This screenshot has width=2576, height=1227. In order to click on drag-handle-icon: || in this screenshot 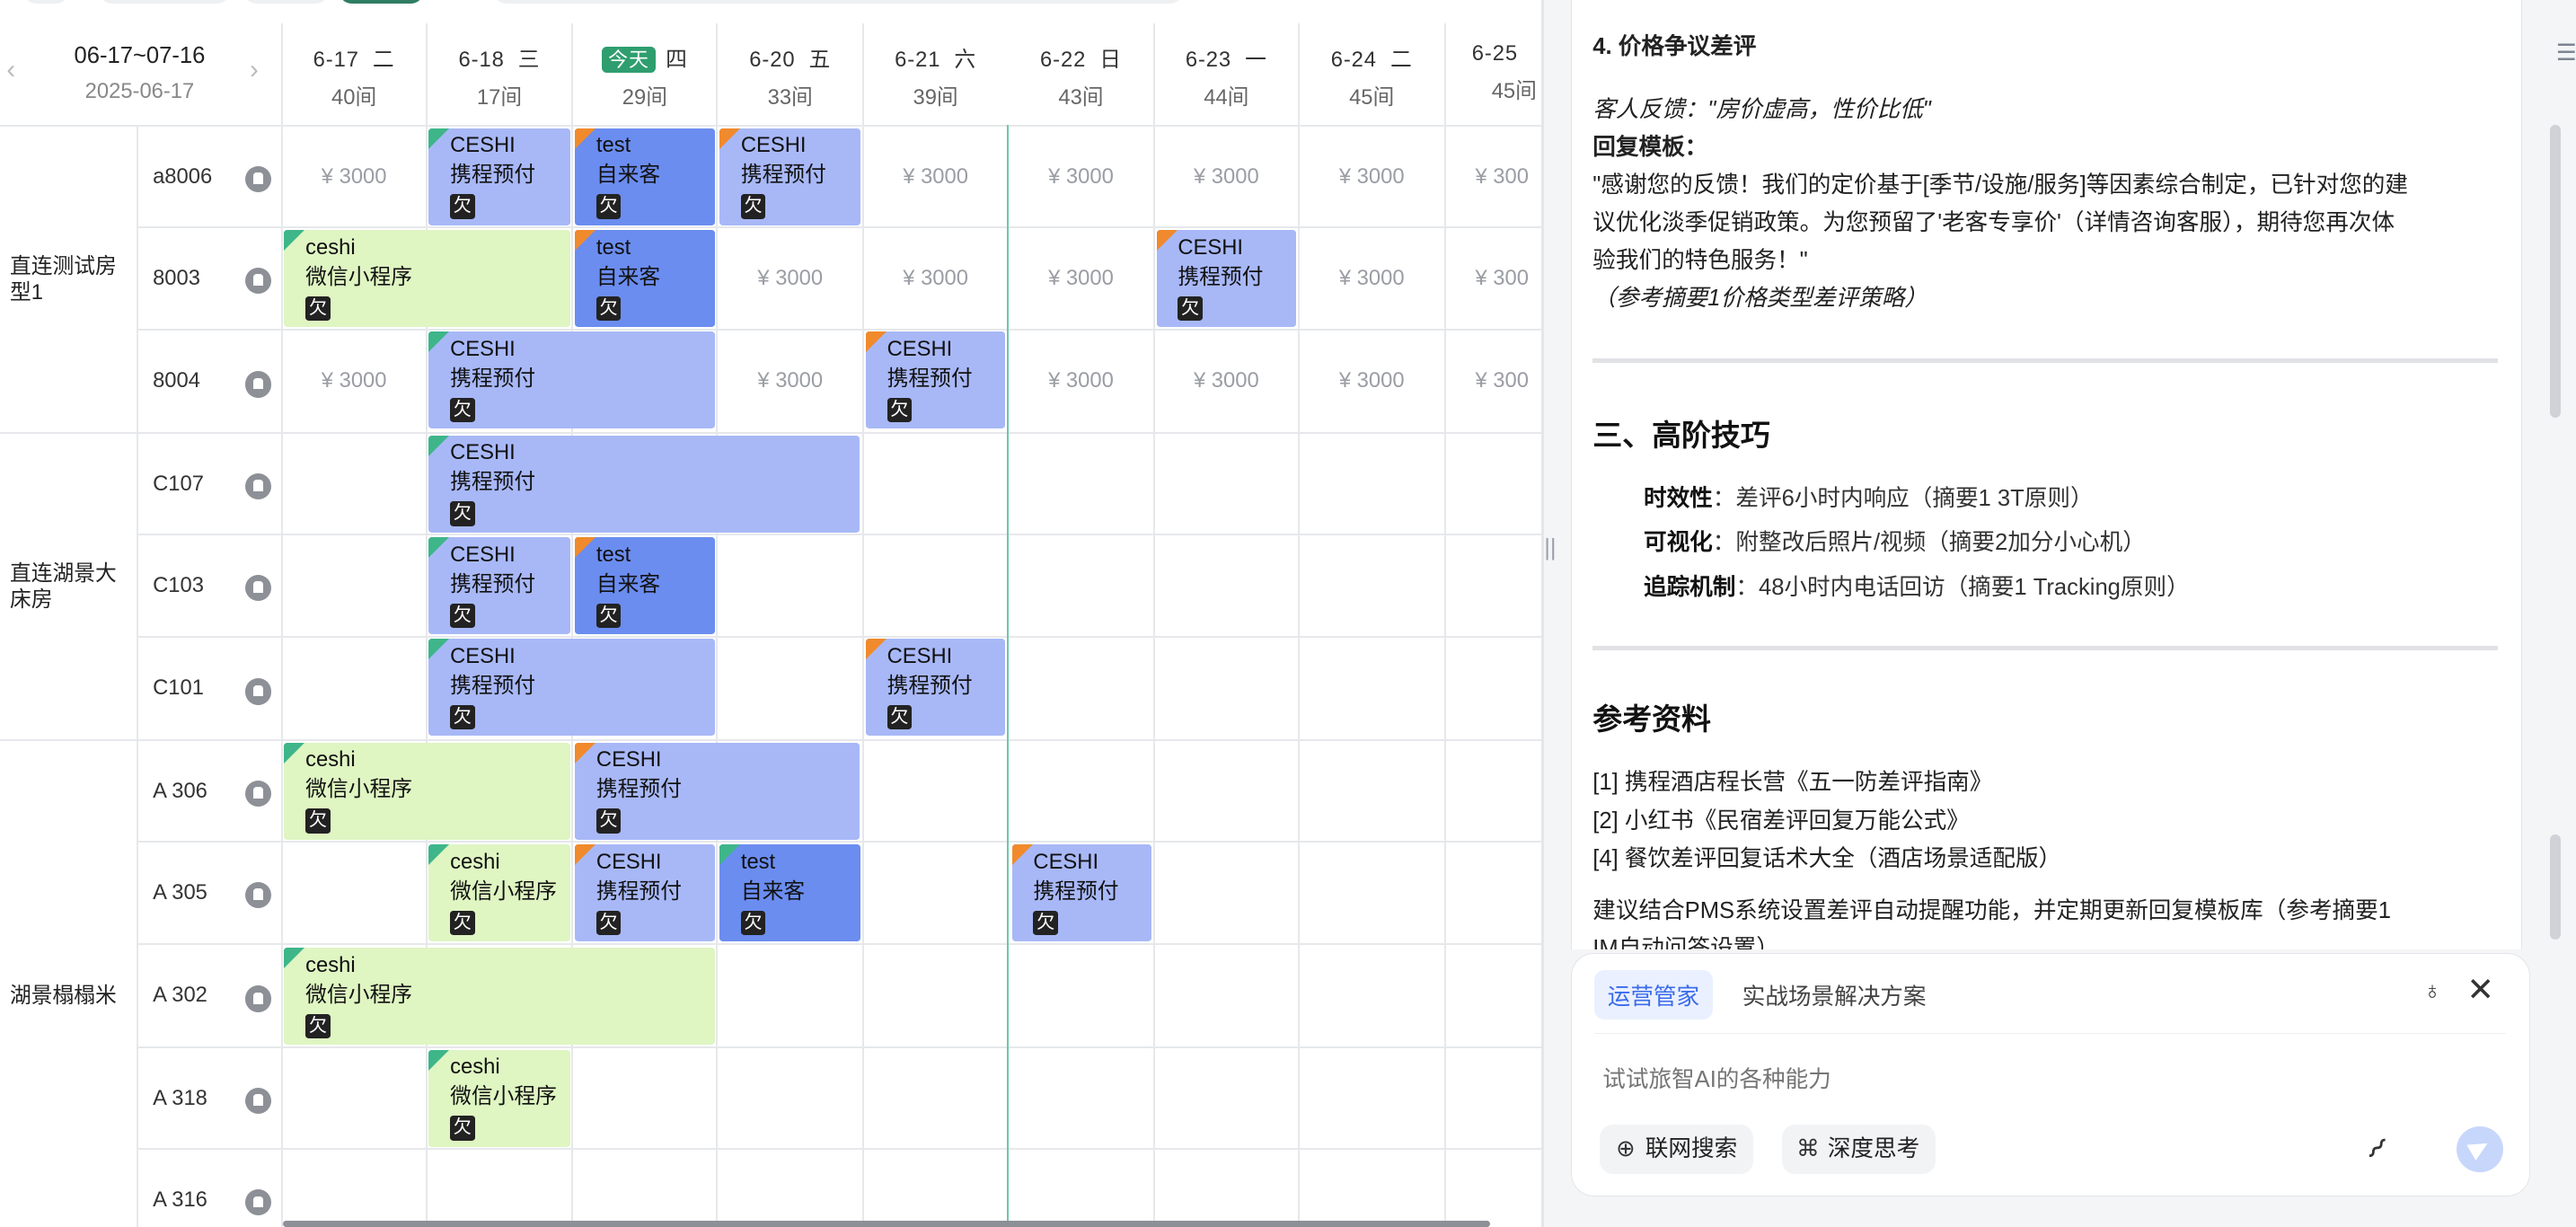, I will do `click(1550, 548)`.